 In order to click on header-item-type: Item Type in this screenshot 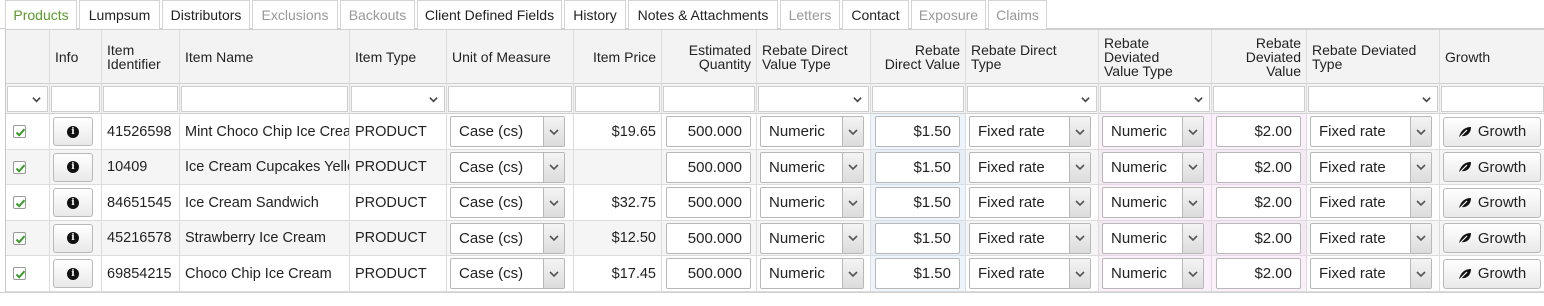, I will do `click(398, 57)`.